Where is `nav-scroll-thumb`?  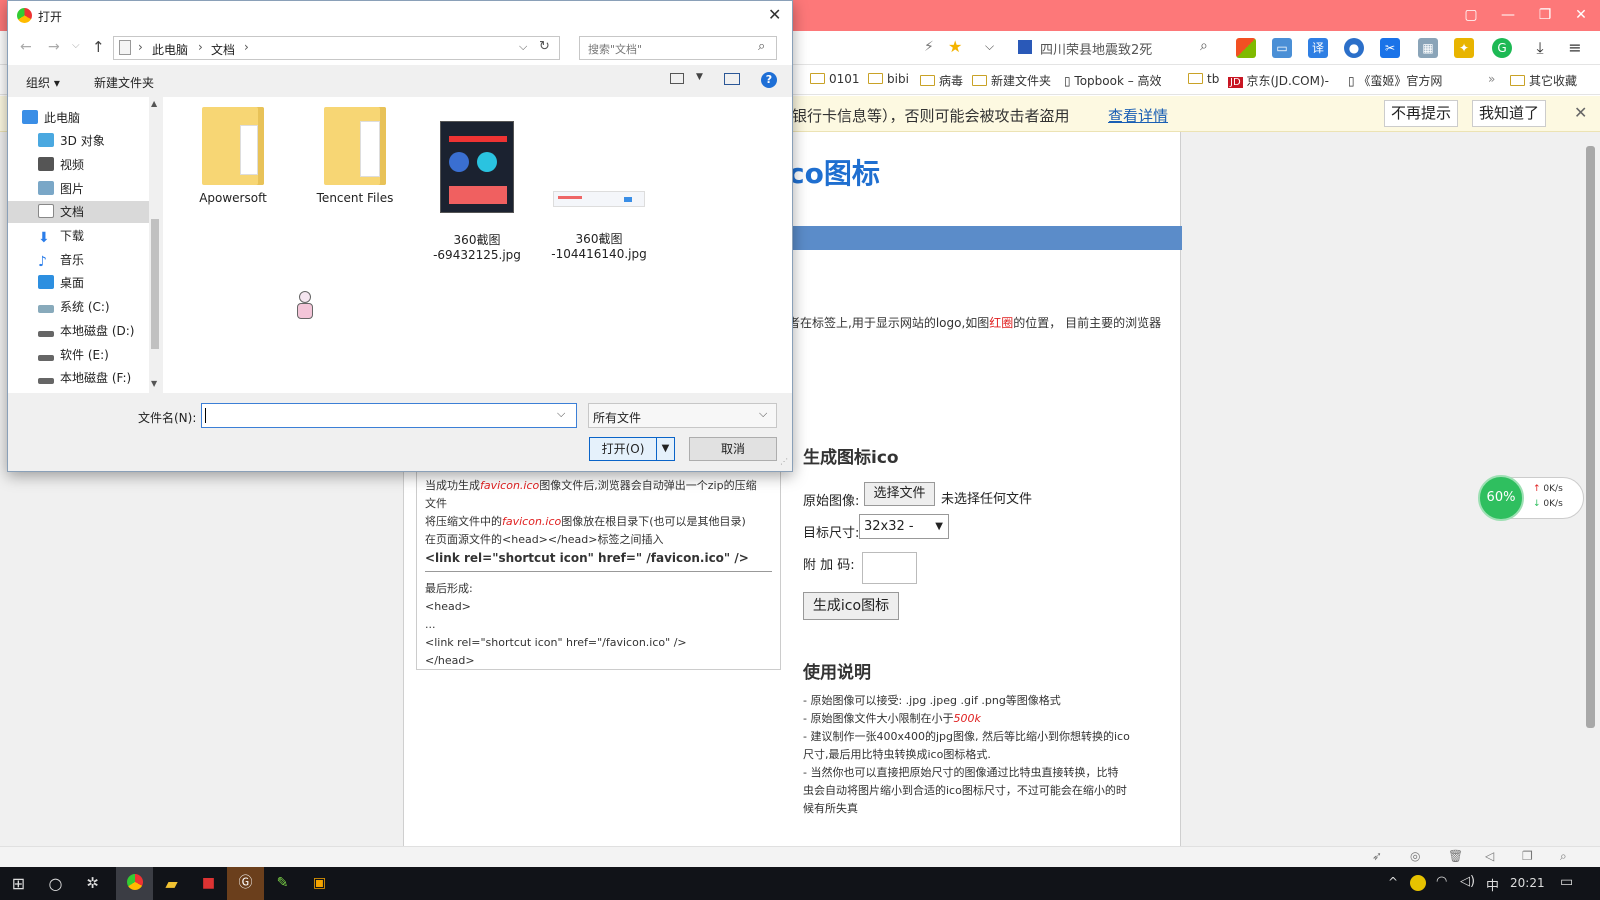 nav-scroll-thumb is located at coordinates (155, 284).